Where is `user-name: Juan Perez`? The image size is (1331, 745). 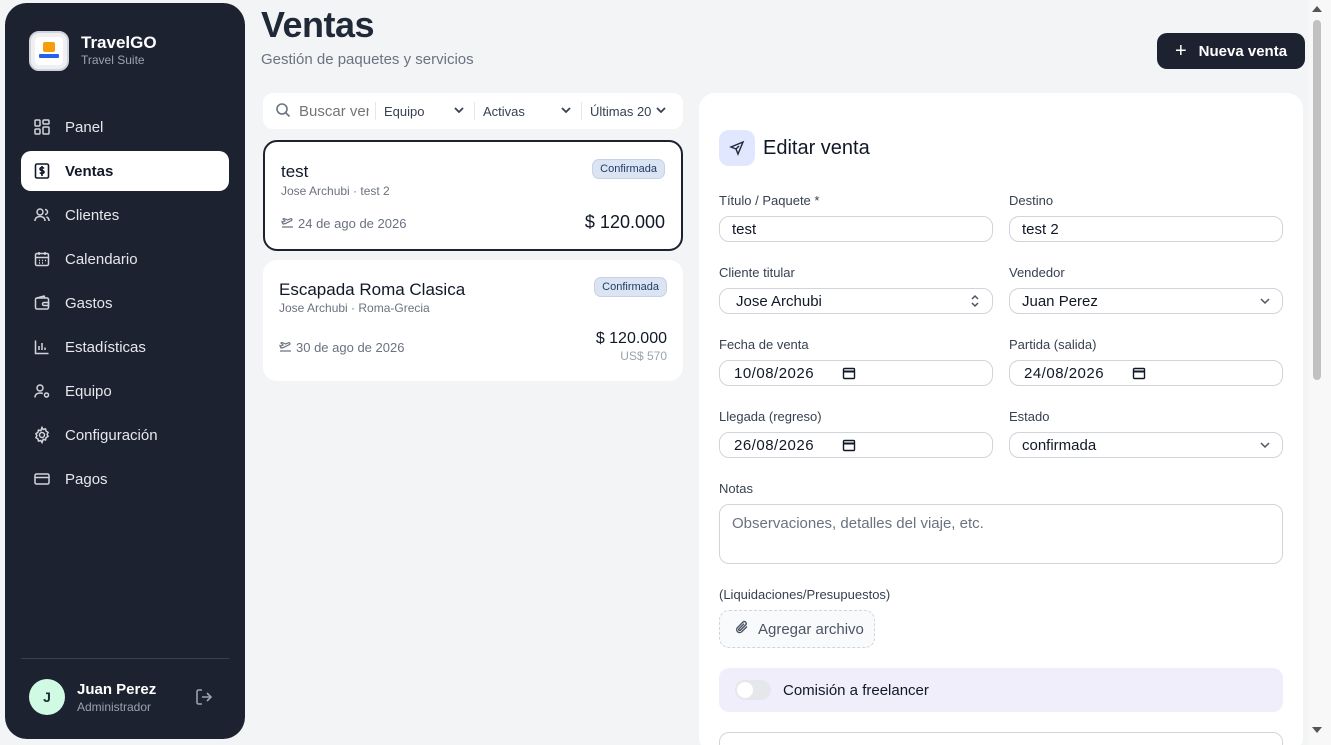 user-name: Juan Perez is located at coordinates (117, 689).